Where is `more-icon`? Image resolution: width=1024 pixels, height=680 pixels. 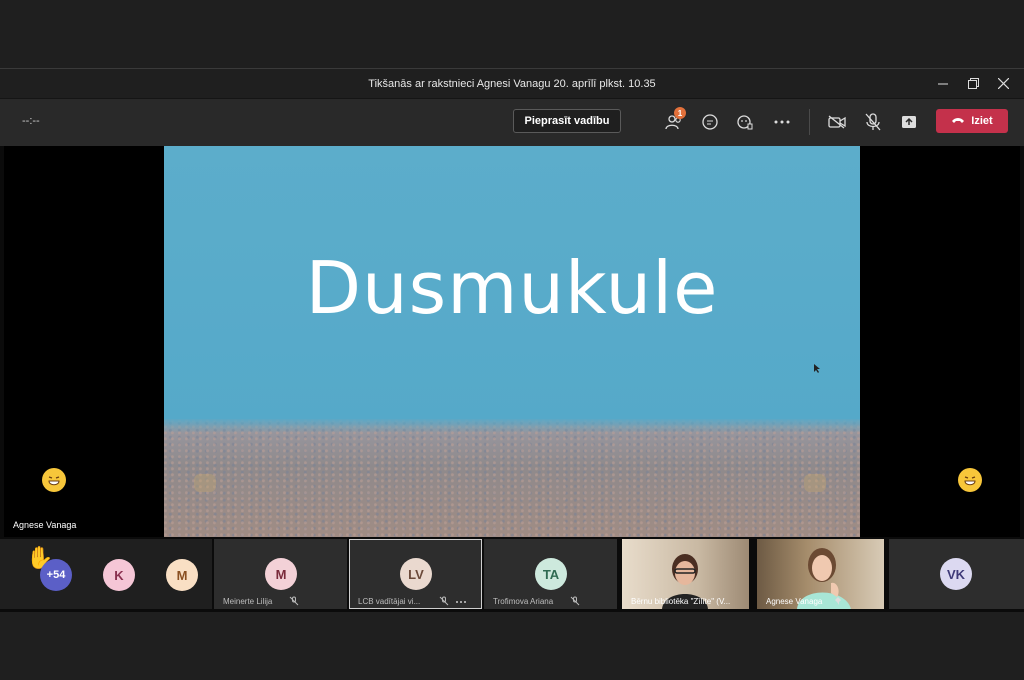 more-icon is located at coordinates (782, 122).